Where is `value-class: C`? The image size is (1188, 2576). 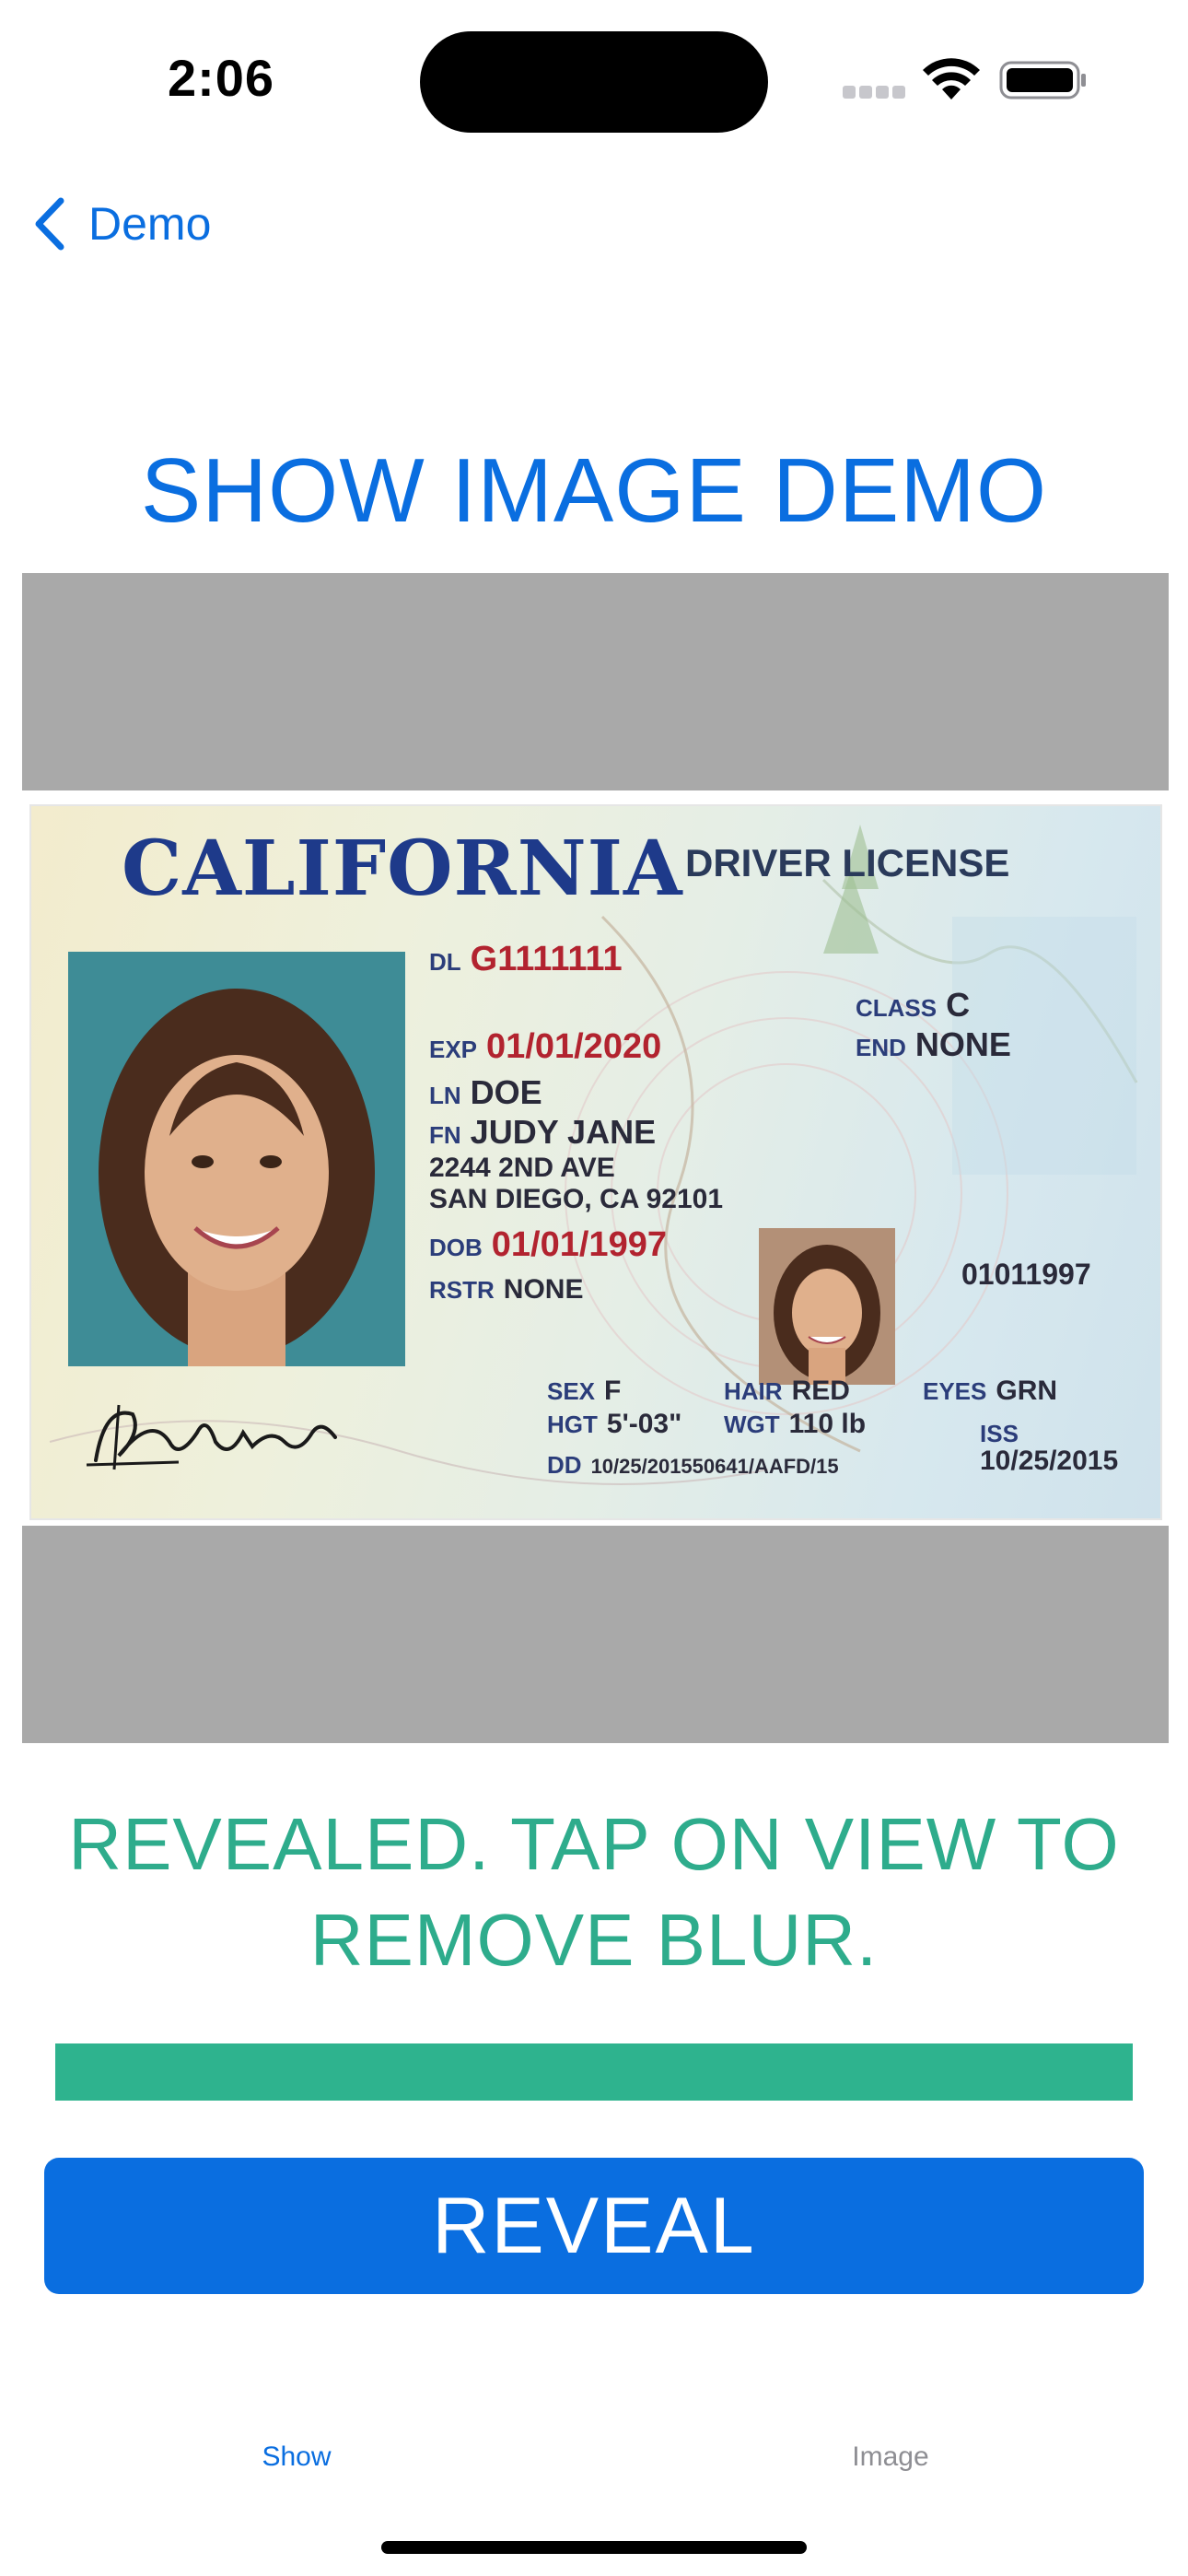 value-class: C is located at coordinates (958, 1005).